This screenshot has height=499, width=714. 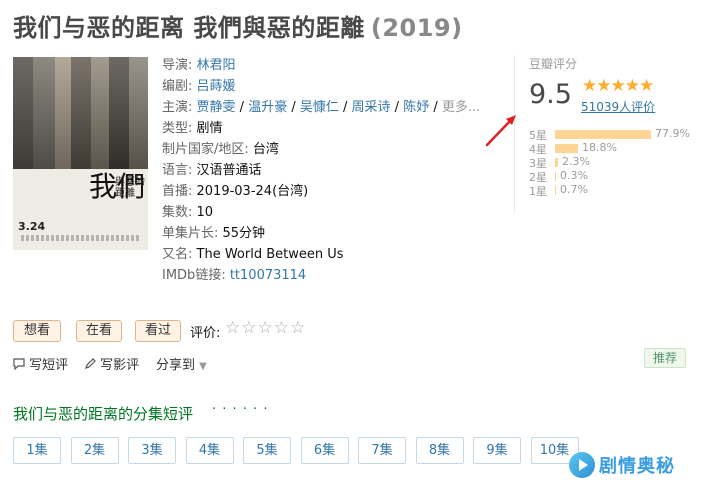 I want to click on genre-row: 类型: 剧情, so click(x=321, y=128).